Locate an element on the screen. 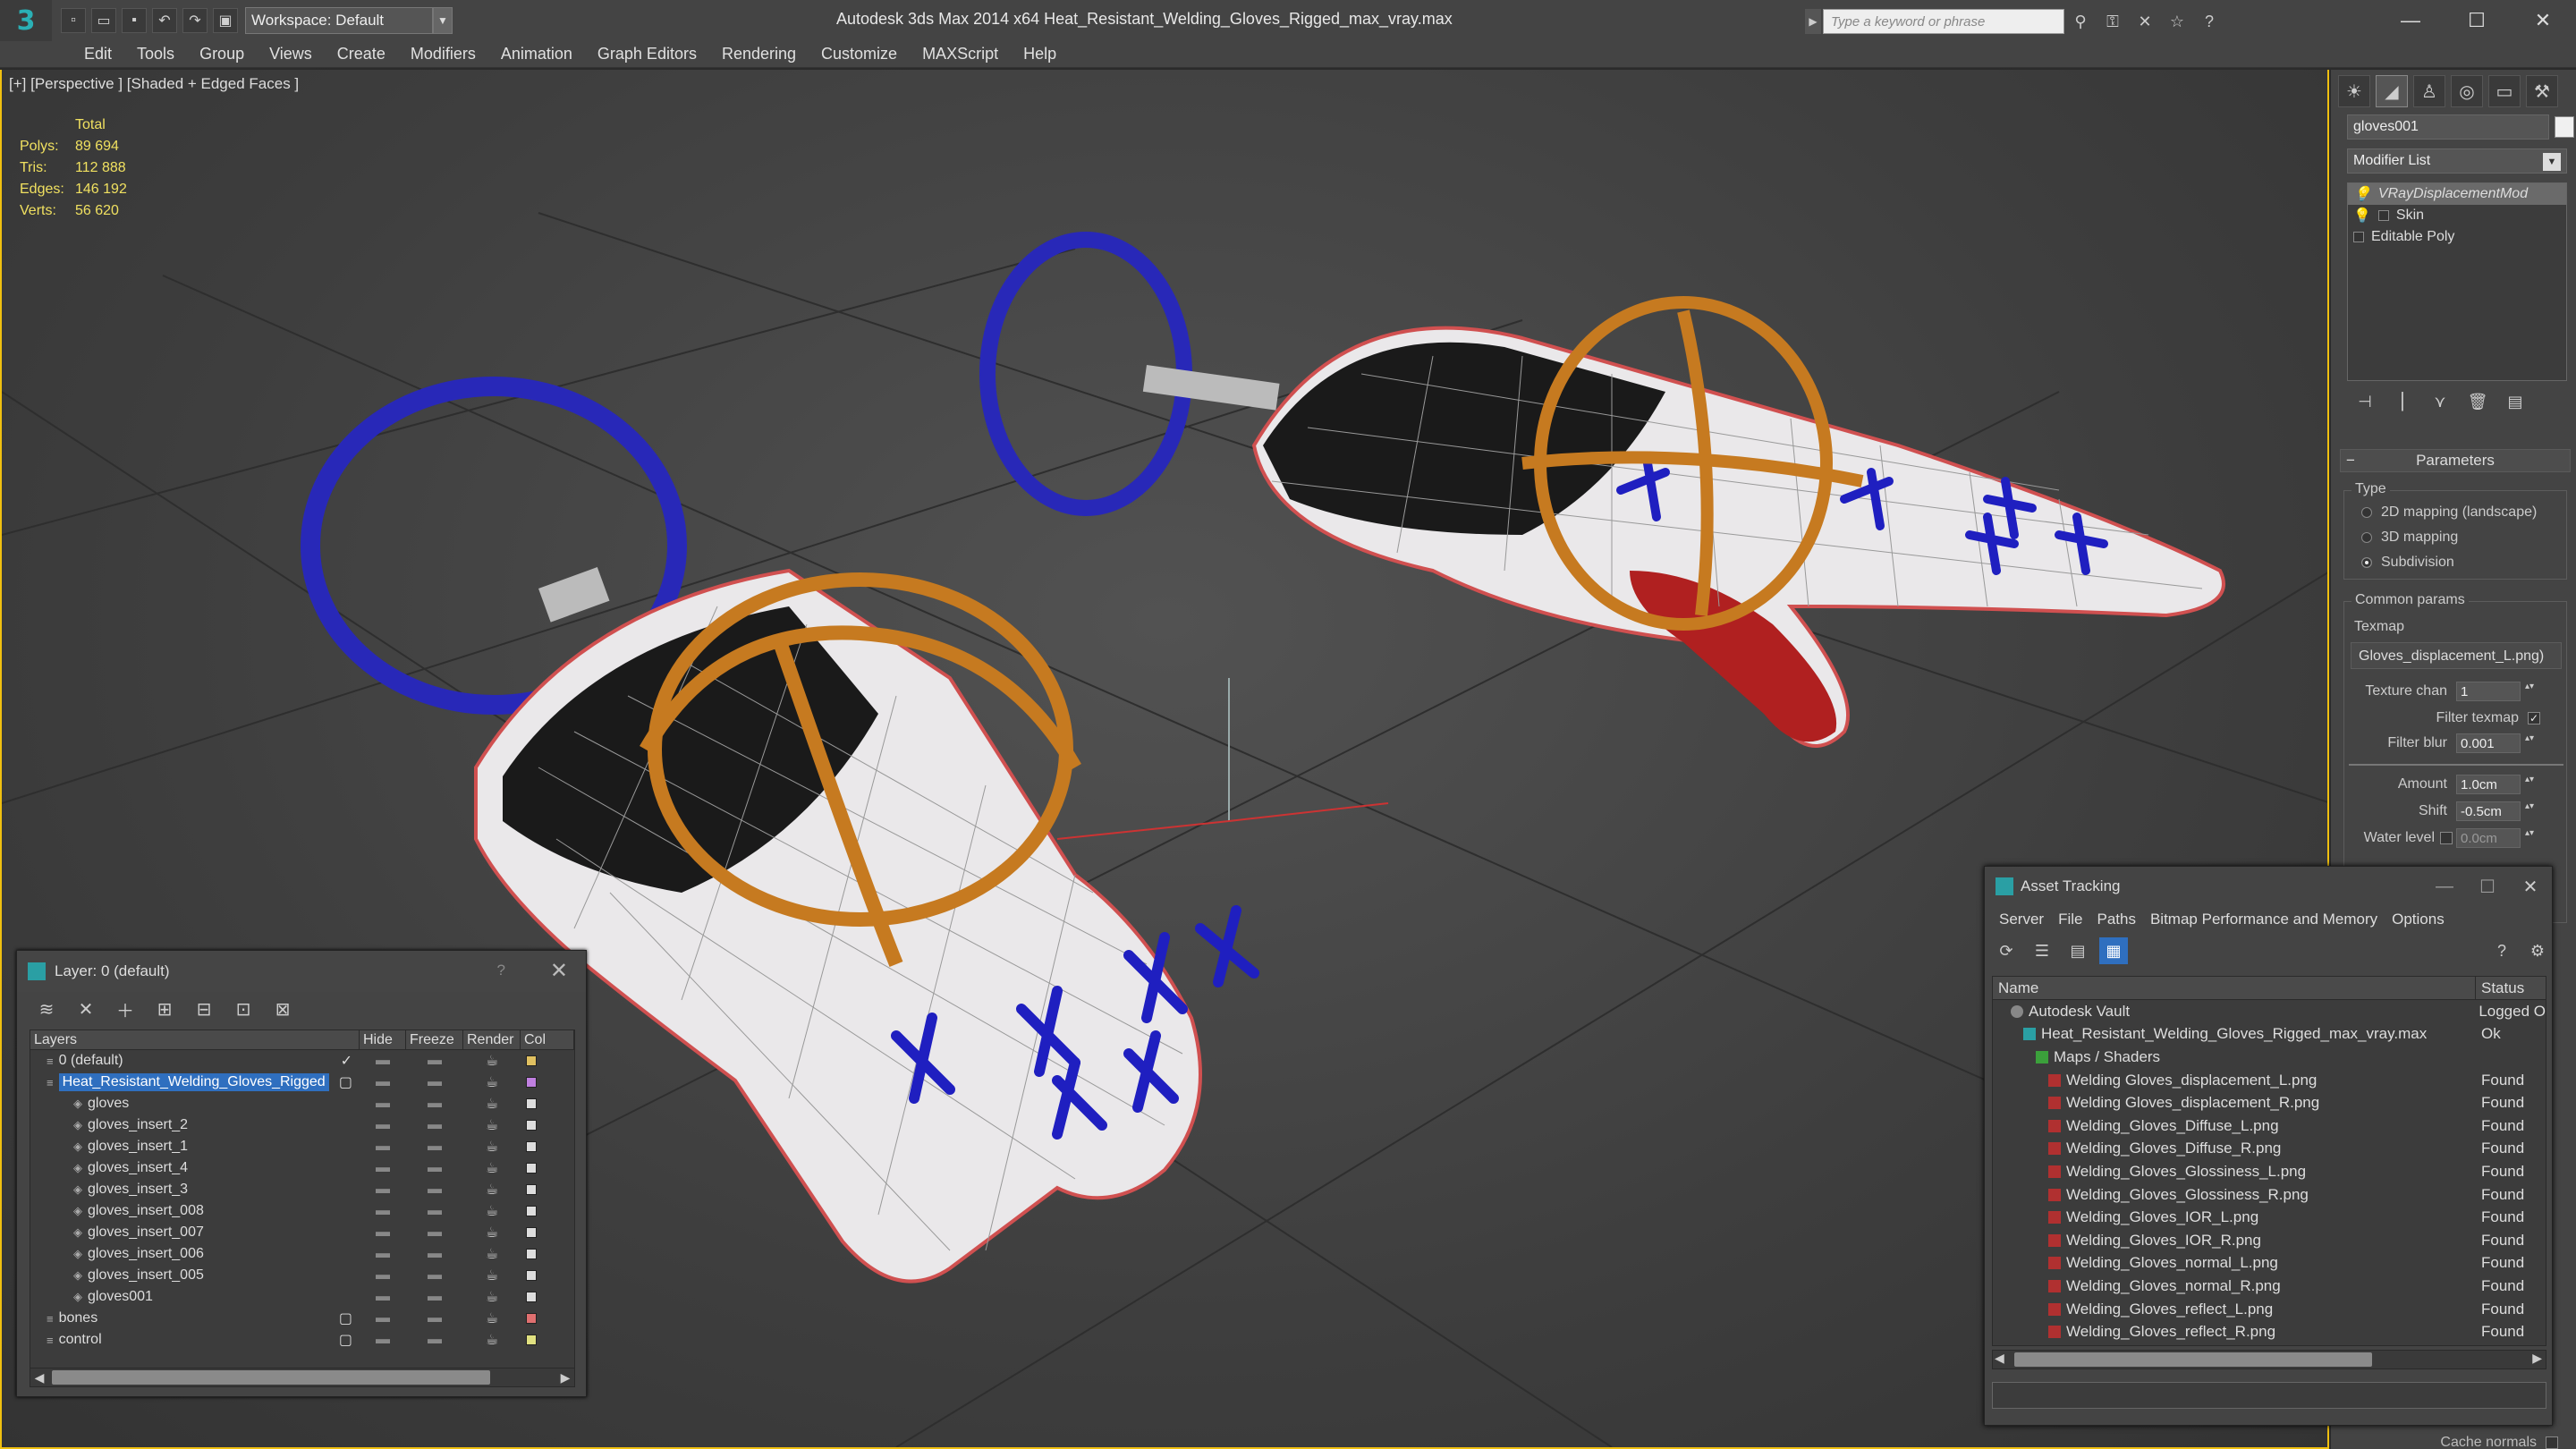 The width and height of the screenshot is (2576, 1449). menu-options: Options is located at coordinates (2418, 919).